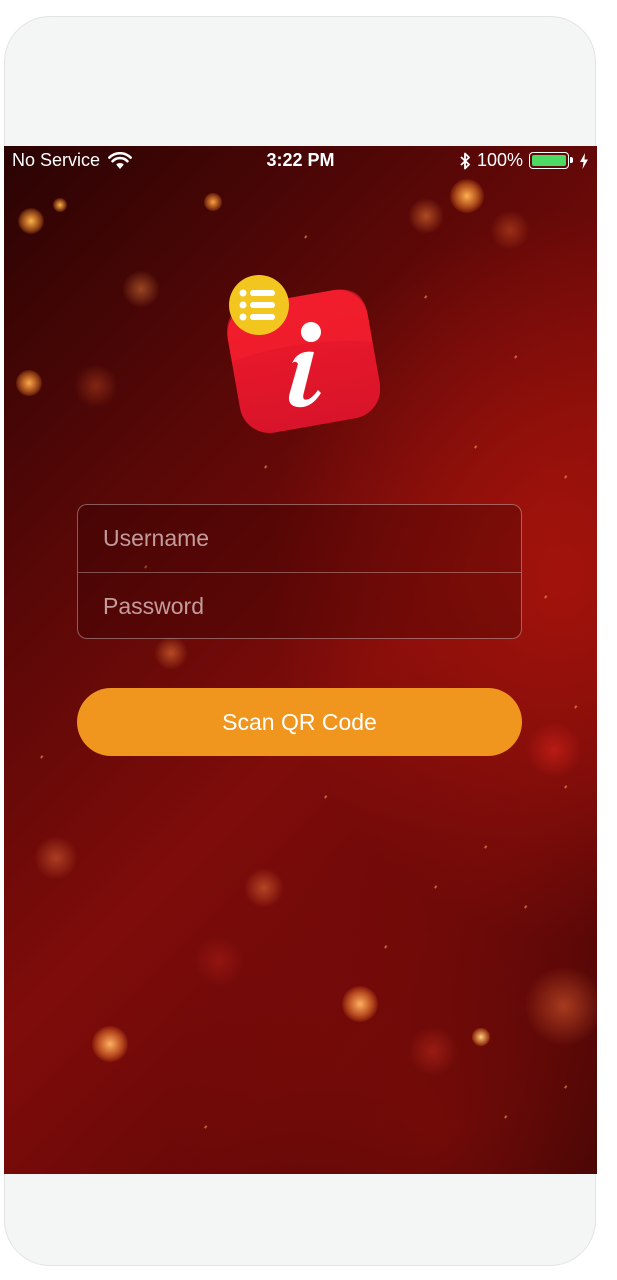 This screenshot has height=1280, width=617. I want to click on battery-fill, so click(549, 160).